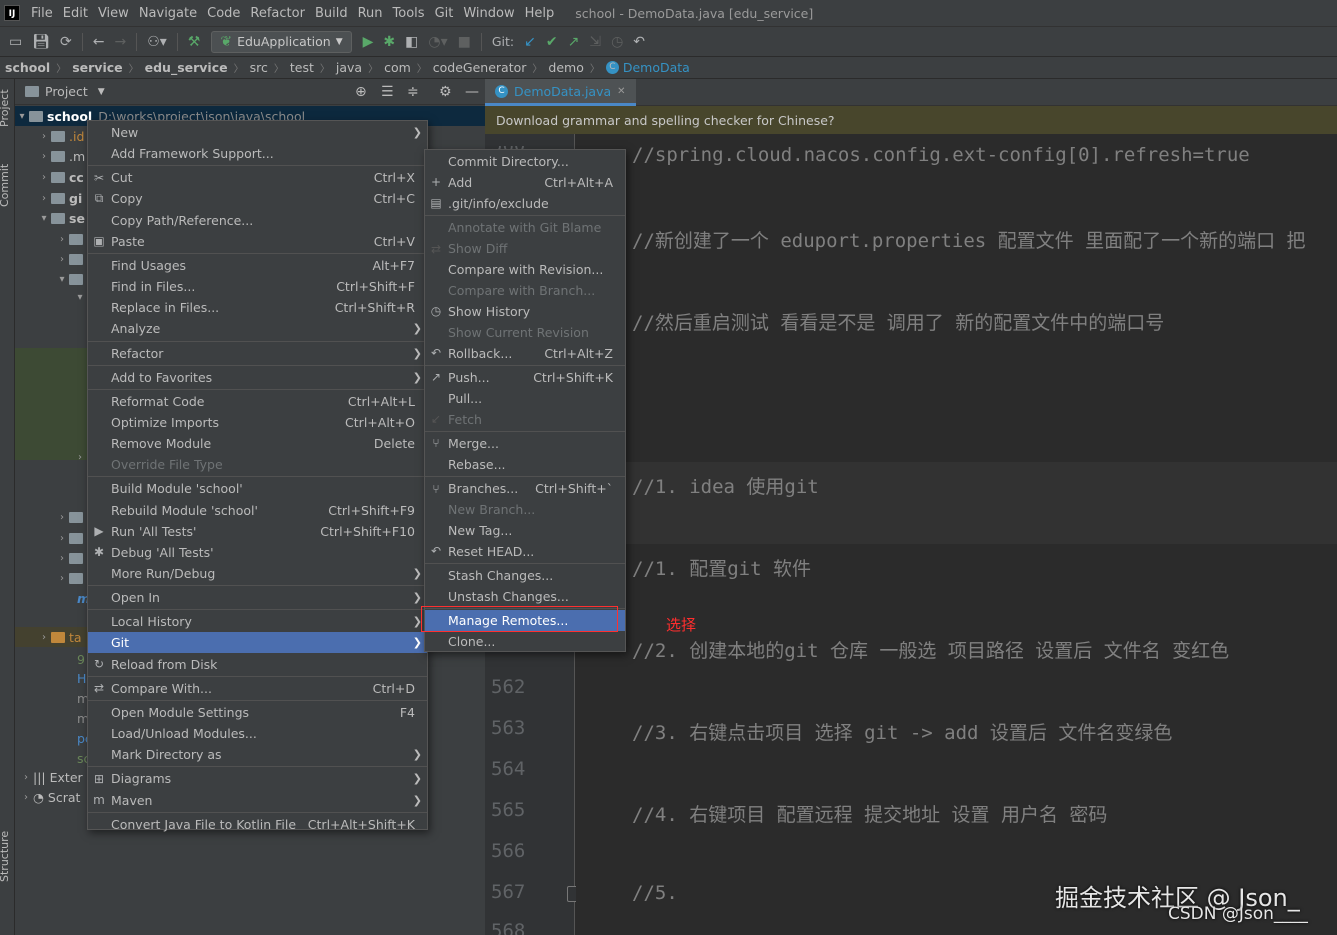  Describe the element at coordinates (186, 67) in the screenshot. I see `breadcrumb-item: edu_service` at that location.